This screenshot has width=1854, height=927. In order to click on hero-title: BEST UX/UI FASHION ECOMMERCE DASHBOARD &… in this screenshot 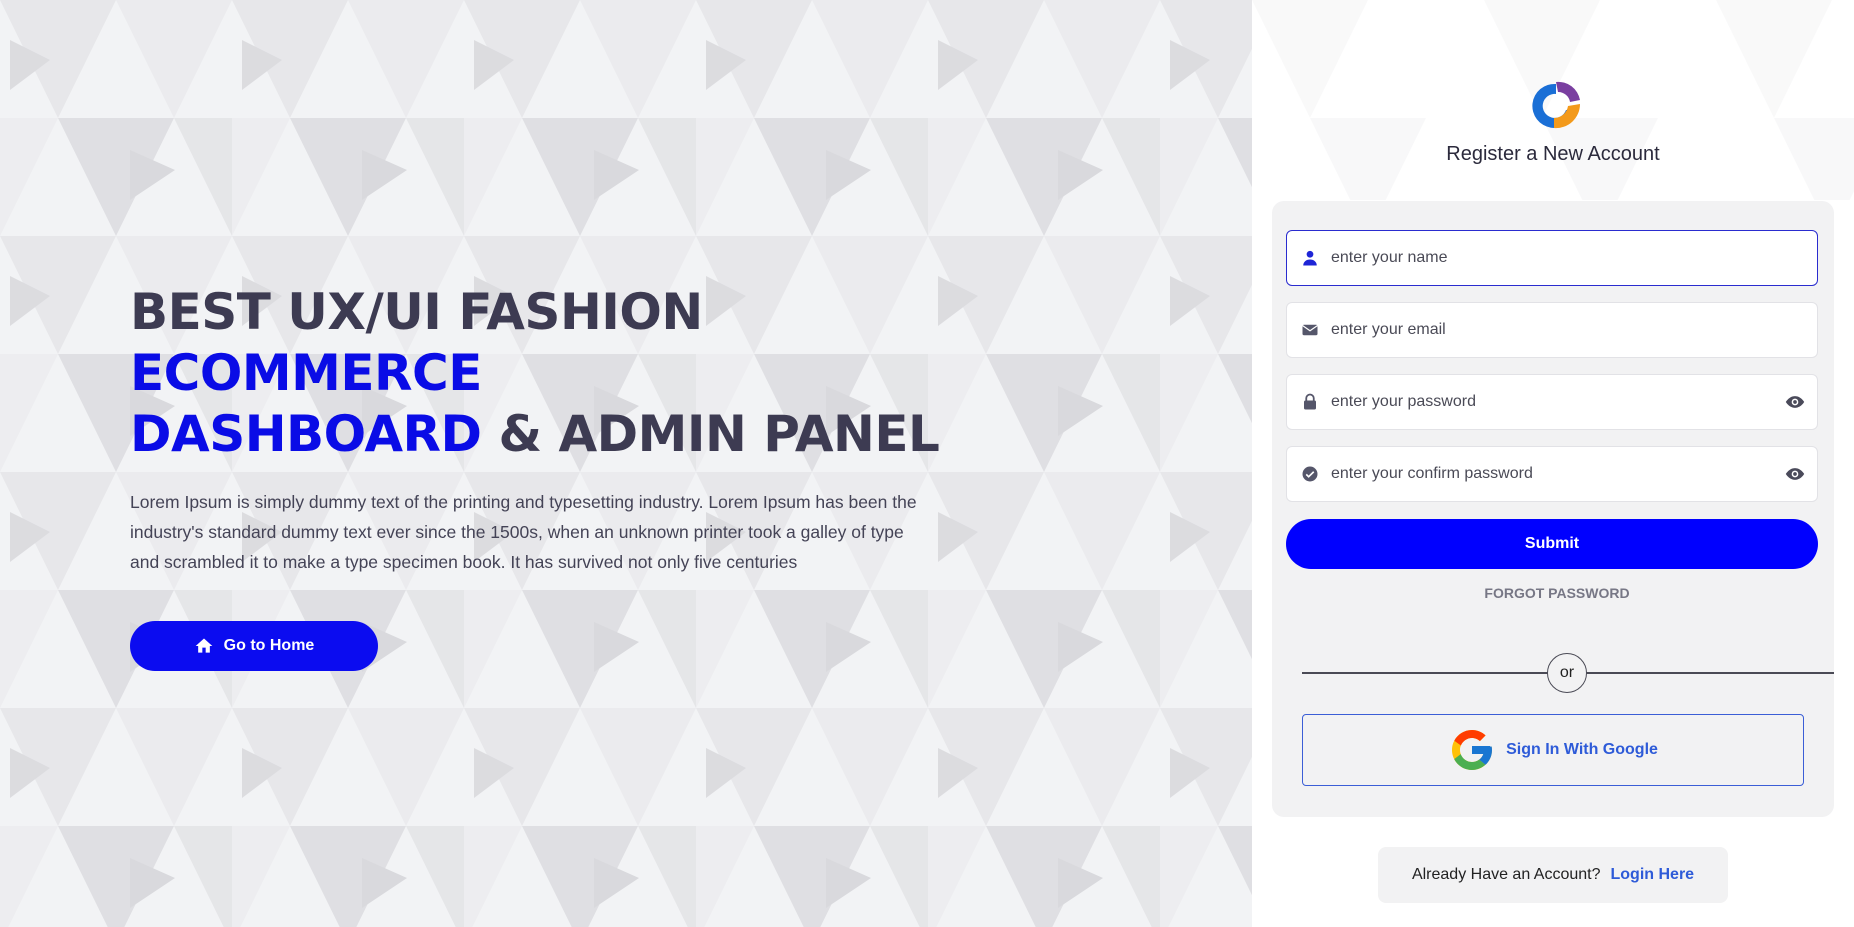, I will do `click(580, 373)`.